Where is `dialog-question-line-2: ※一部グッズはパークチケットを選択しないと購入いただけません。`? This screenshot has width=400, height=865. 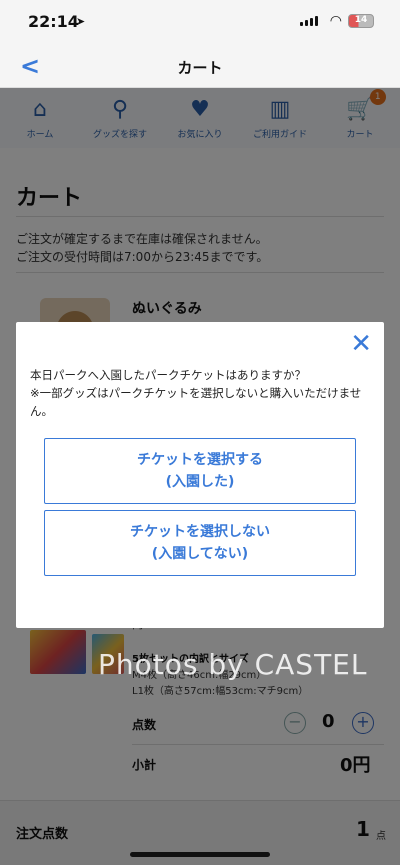
dialog-question-line-2: ※一部グッズはパークチケットを選択しないと購入いただけません。 is located at coordinates (196, 402).